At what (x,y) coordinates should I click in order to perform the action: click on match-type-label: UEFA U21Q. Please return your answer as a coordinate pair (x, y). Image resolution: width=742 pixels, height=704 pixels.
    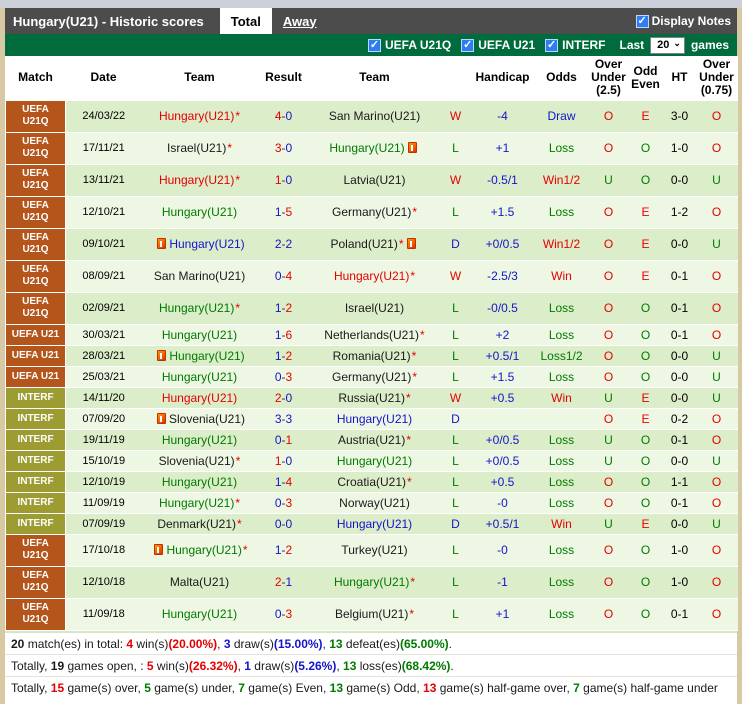
    Looking at the image, I should click on (35, 550).